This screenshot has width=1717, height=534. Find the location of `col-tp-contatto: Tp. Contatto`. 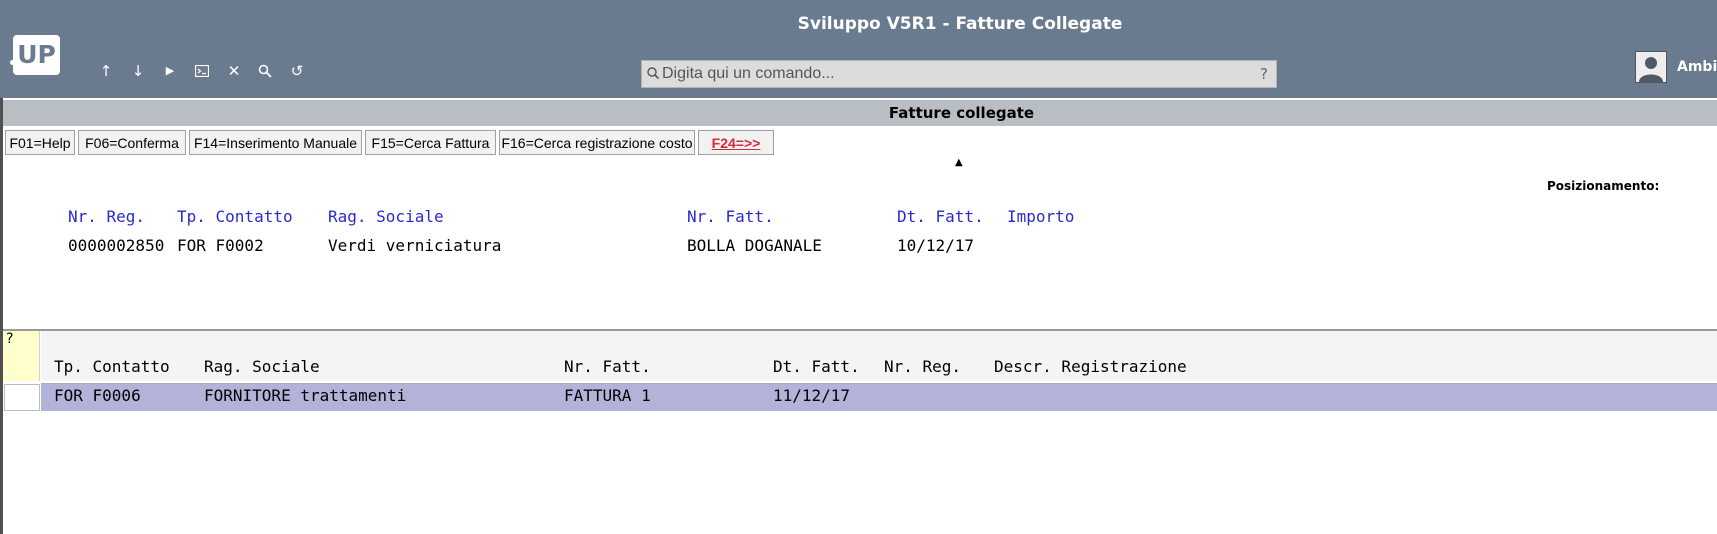

col-tp-contatto: Tp. Contatto is located at coordinates (112, 366).